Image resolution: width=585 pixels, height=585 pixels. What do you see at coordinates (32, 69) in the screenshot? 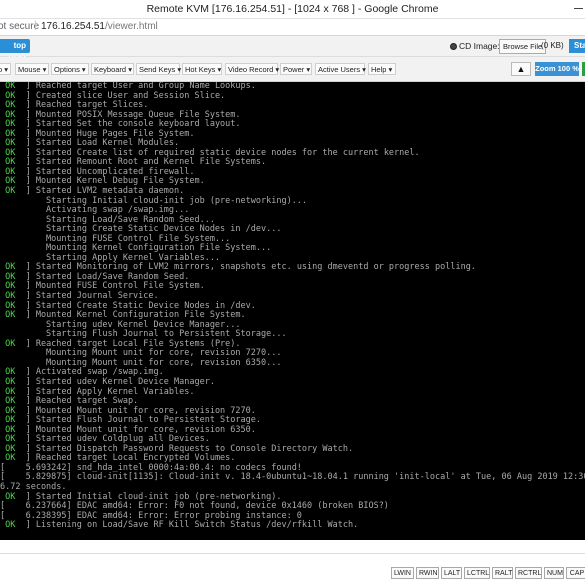
I see `menu-mouse: Mouse ▾` at bounding box center [32, 69].